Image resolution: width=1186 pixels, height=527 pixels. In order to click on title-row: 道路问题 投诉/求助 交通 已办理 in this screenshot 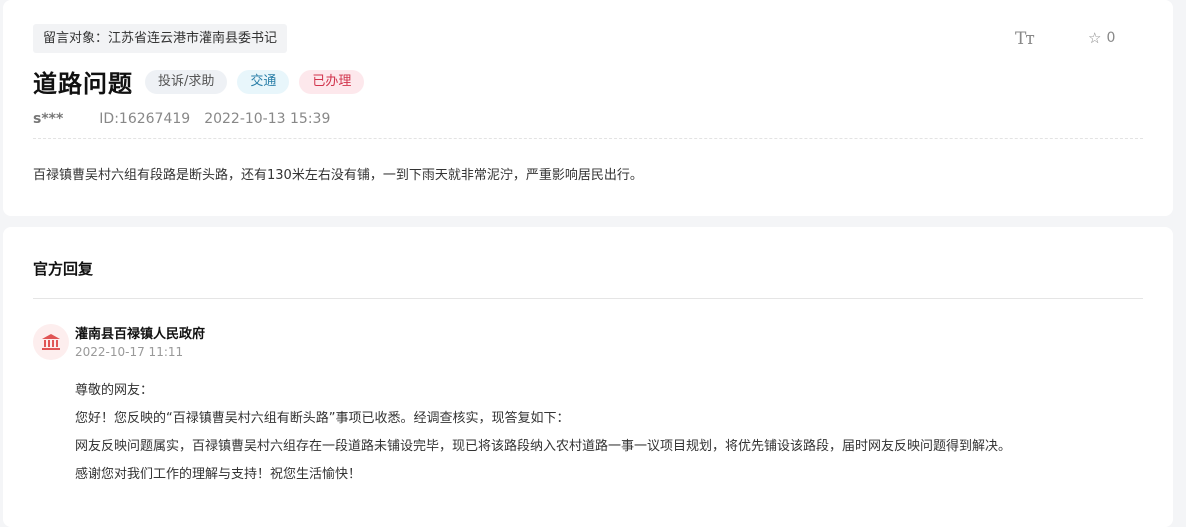, I will do `click(203, 81)`.